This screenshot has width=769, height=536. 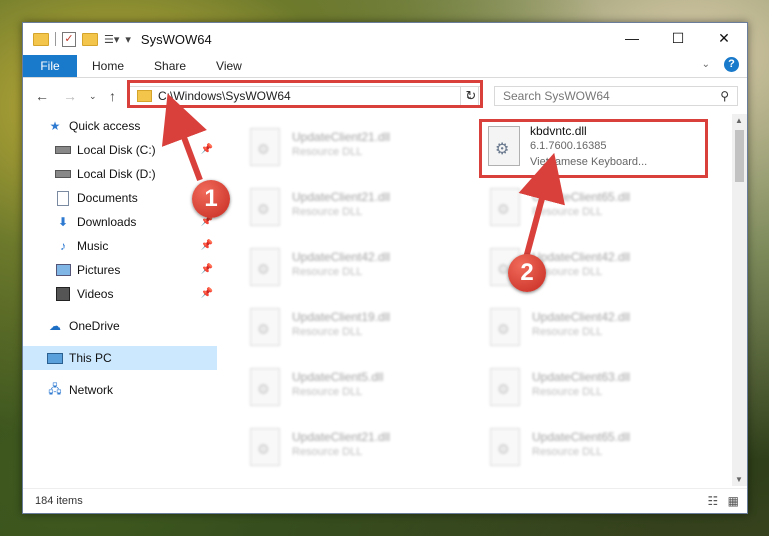 I want to click on tab-view: View, so click(x=229, y=66).